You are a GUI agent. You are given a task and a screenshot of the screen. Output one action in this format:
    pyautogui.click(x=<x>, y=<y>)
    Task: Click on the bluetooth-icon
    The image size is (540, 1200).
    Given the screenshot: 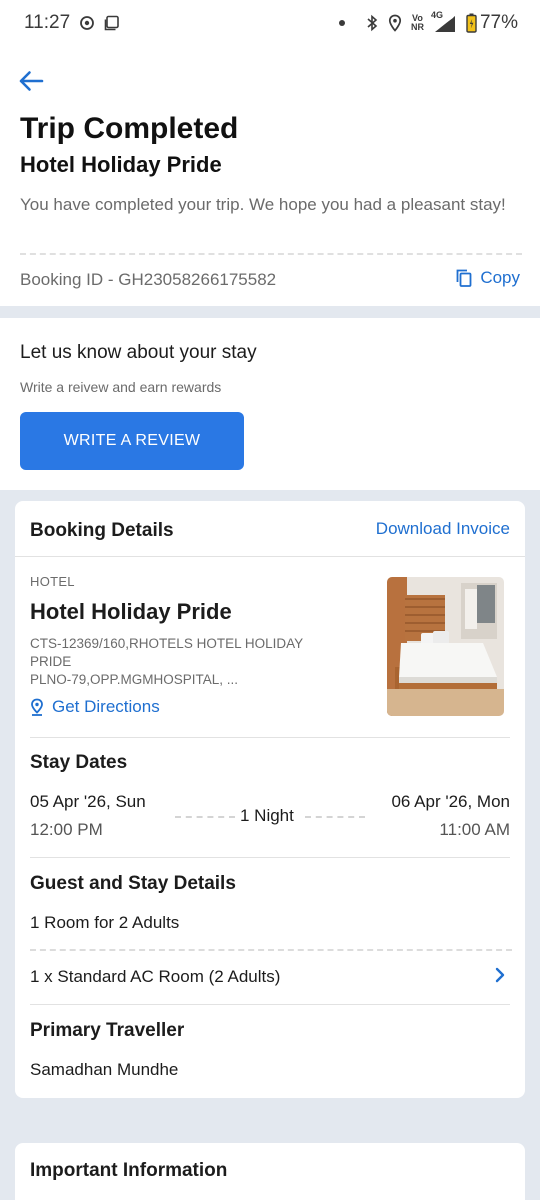 What is the action you would take?
    pyautogui.click(x=372, y=23)
    